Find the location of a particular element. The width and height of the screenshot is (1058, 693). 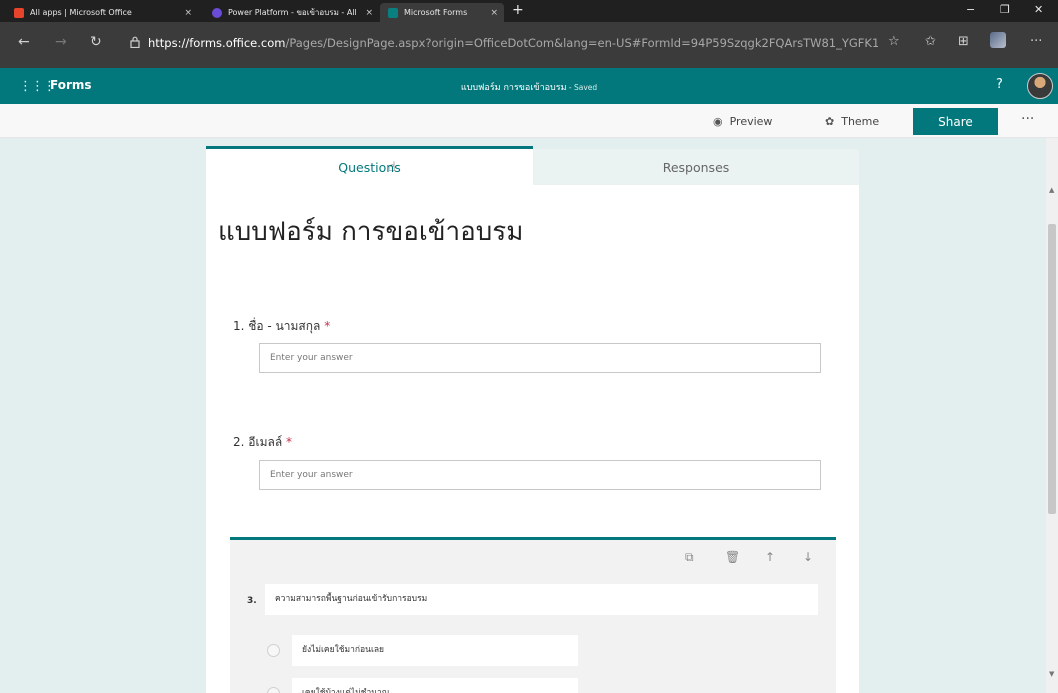

refresh-icon: ↻ is located at coordinates (96, 42).